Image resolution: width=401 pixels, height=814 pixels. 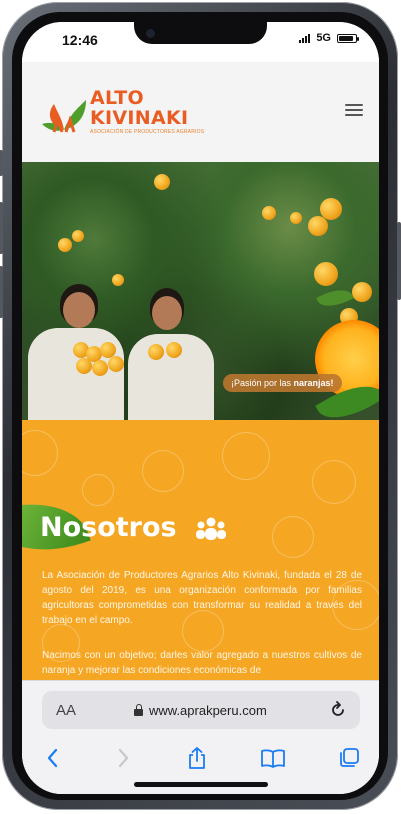 I want to click on status-bar: 12:46 5G, so click(x=200, y=42).